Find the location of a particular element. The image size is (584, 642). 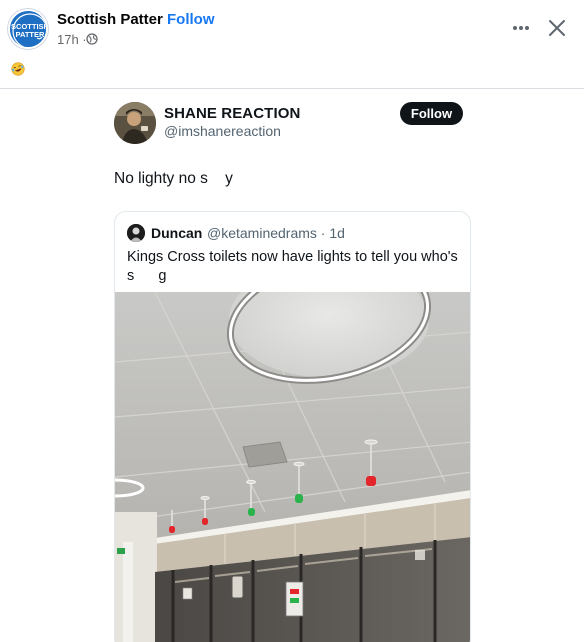

logo-text-bottom: PATTER is located at coordinates (30, 34).